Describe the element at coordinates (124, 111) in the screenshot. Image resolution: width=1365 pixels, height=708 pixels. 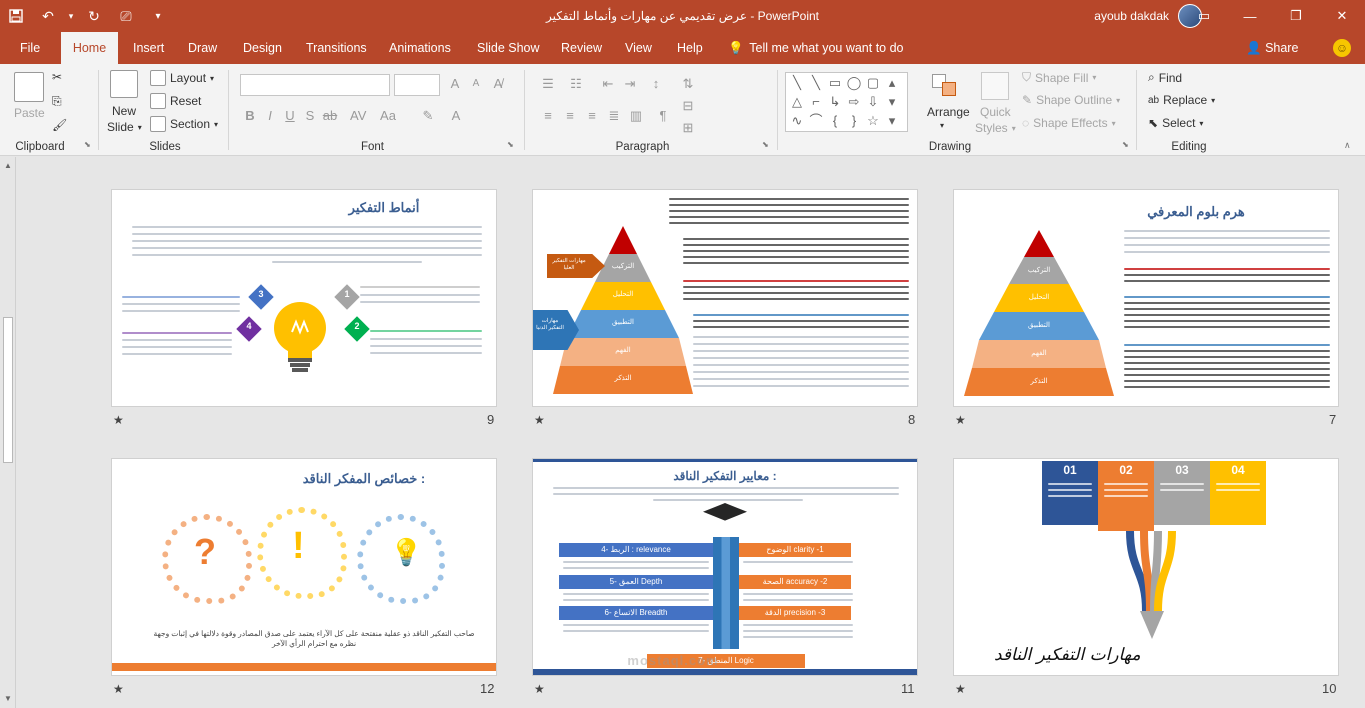
I see `new-slide-button: New` at that location.